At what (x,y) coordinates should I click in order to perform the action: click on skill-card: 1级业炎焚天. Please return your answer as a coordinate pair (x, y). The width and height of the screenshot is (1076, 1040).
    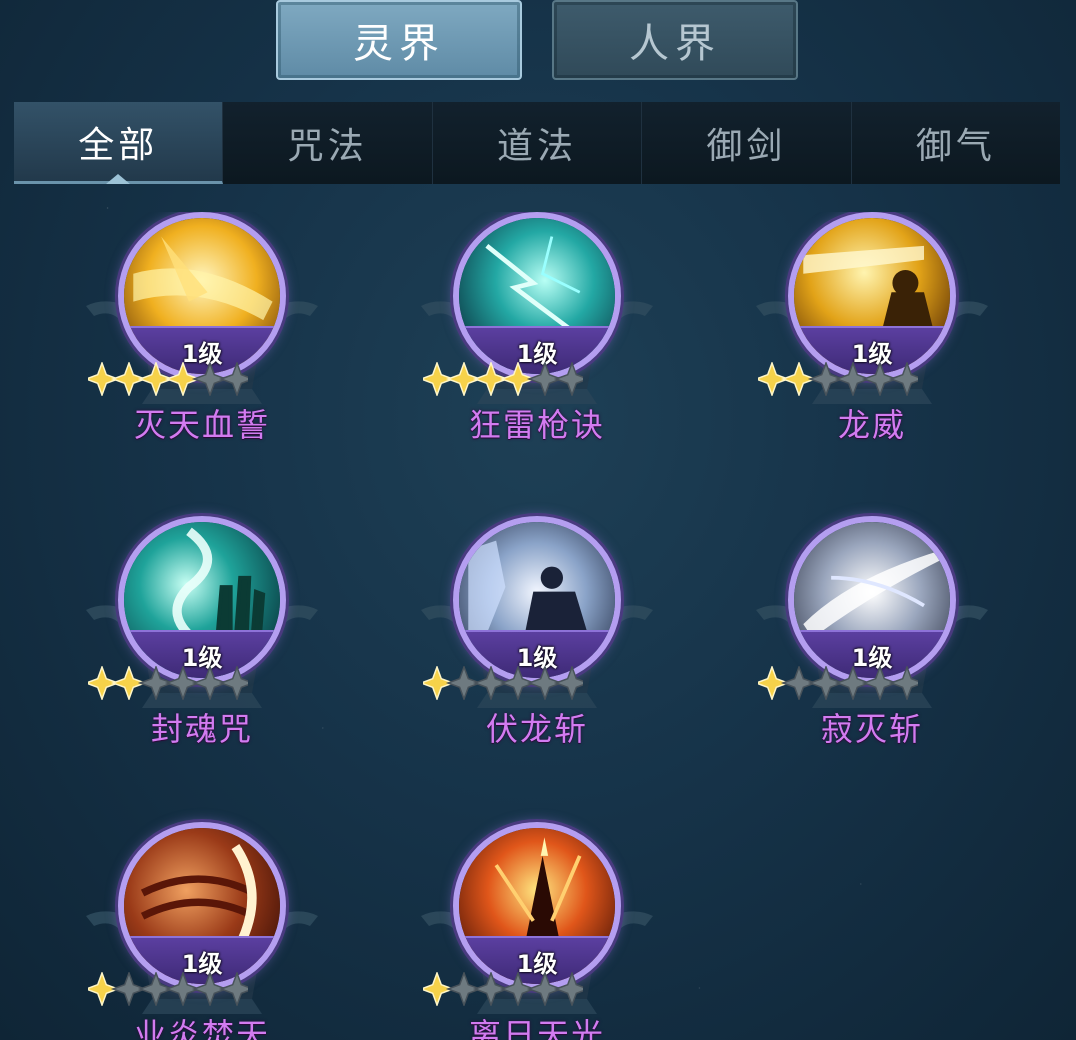
    Looking at the image, I should click on (202, 931).